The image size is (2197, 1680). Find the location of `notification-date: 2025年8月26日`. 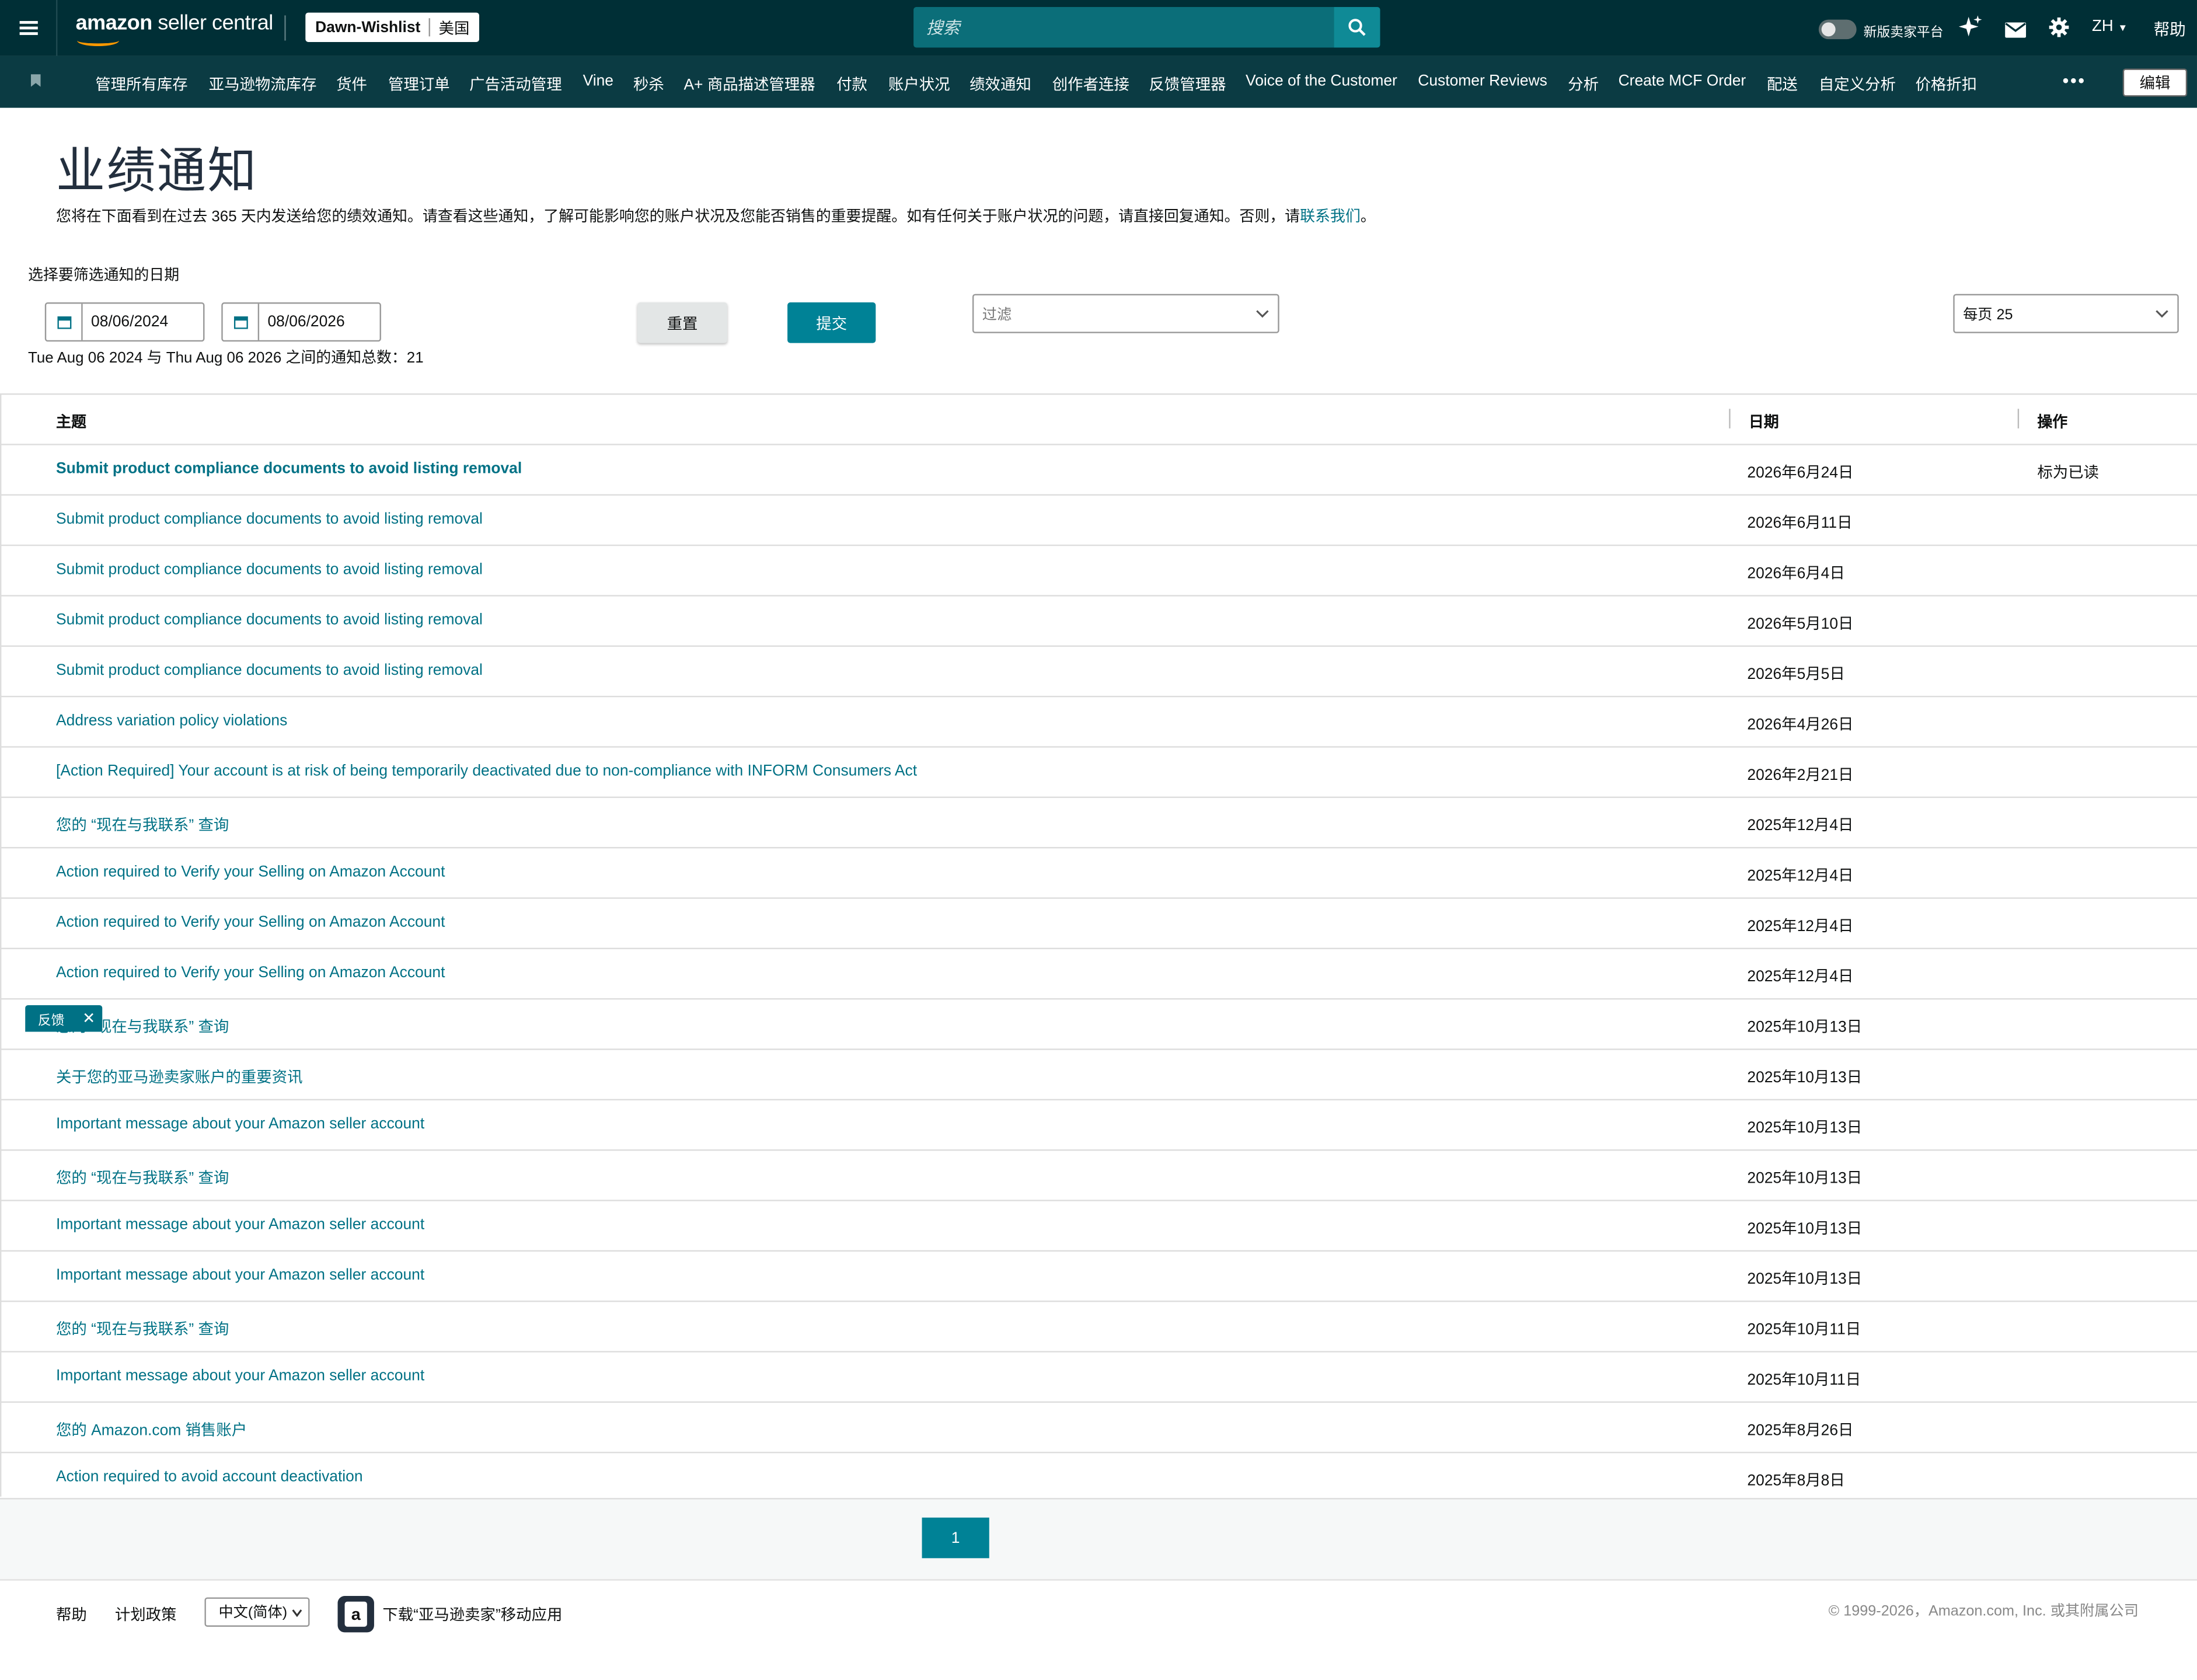

notification-date: 2025年8月26日 is located at coordinates (1800, 1430).